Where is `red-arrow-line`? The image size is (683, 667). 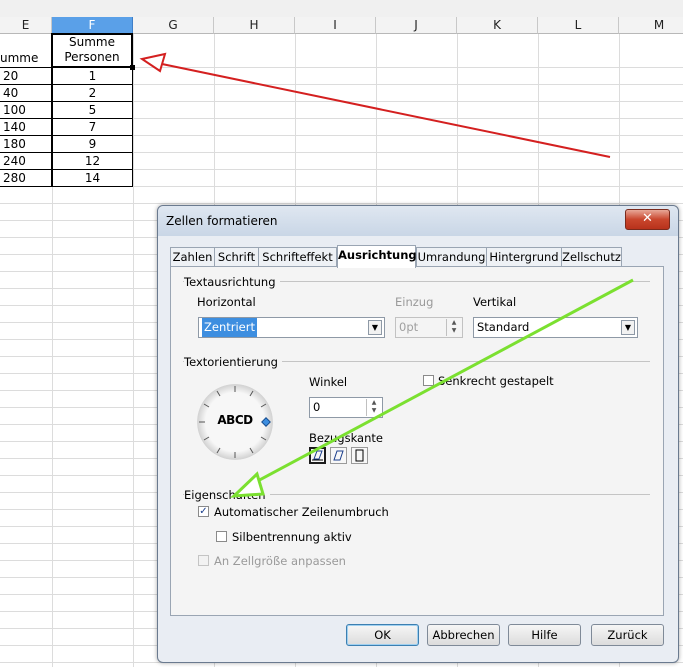
red-arrow-line is located at coordinates (386, 110).